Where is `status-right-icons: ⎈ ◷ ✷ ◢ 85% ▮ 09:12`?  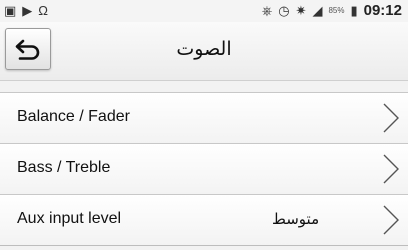 status-right-icons: ⎈ ◷ ✷ ◢ 85% ▮ 09:12 is located at coordinates (332, 10).